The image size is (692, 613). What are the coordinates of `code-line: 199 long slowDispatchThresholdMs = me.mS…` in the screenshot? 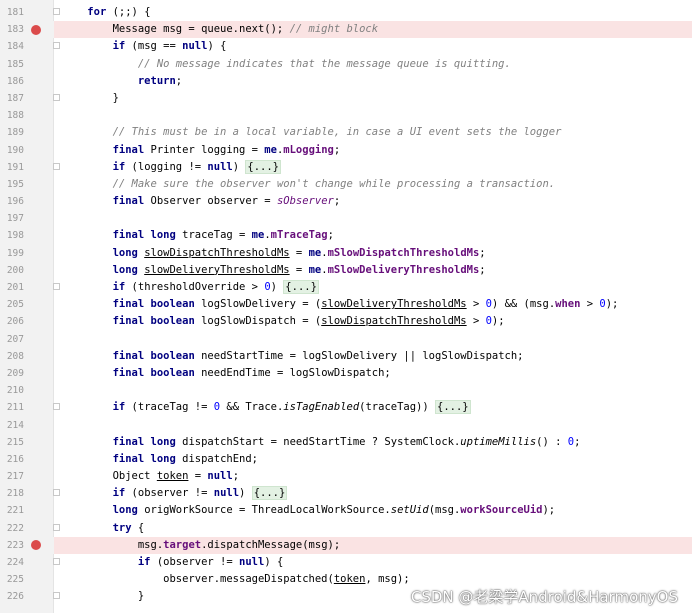 It's located at (346, 253).